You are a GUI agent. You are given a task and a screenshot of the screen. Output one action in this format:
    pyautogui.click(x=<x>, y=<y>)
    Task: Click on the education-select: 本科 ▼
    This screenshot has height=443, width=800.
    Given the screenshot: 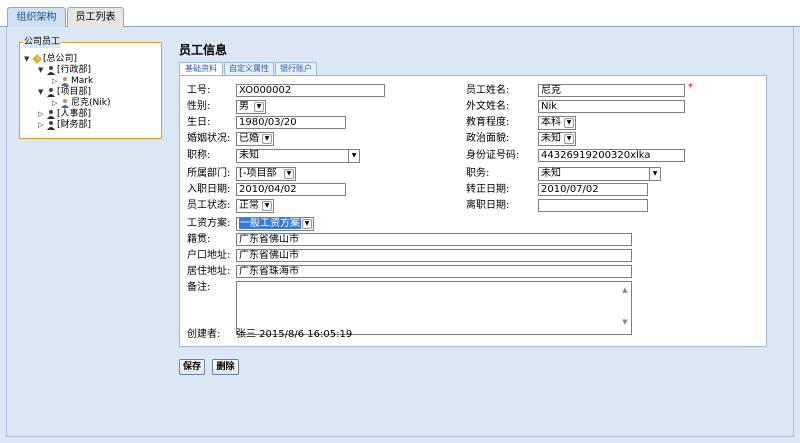 What is the action you would take?
    pyautogui.click(x=557, y=123)
    